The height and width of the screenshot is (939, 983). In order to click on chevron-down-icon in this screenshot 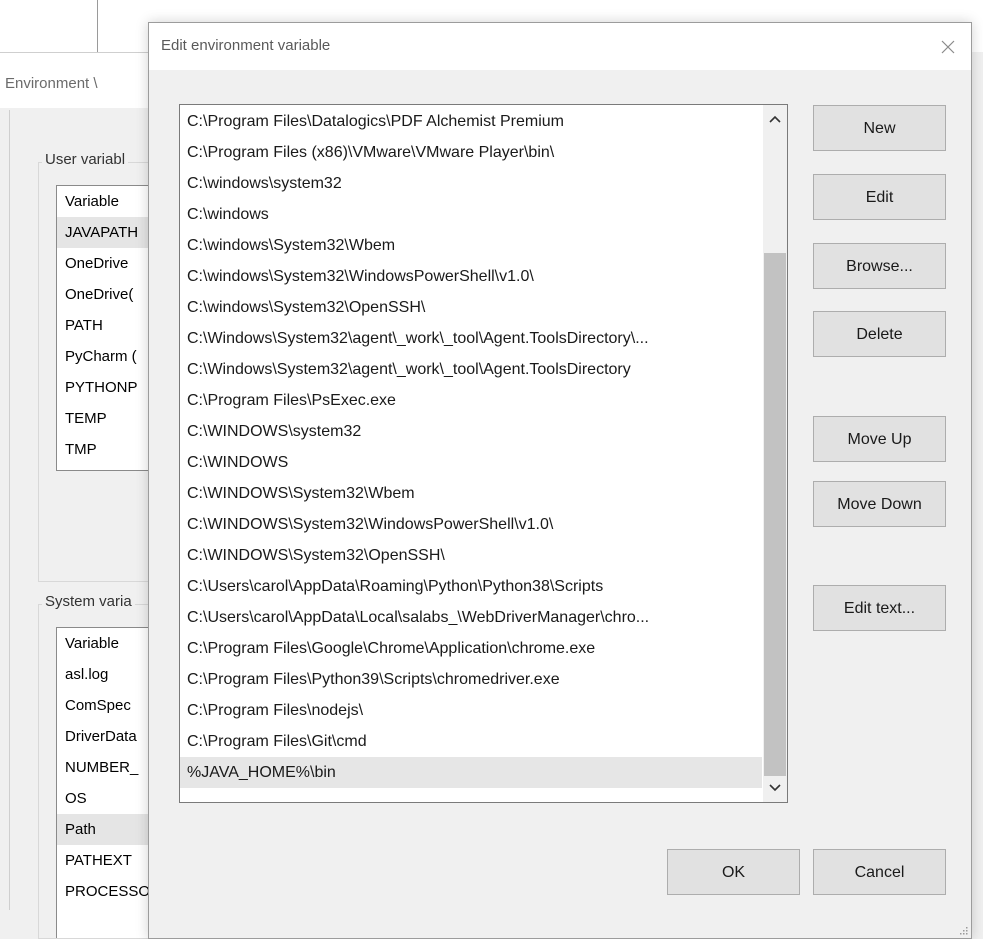, I will do `click(775, 788)`.